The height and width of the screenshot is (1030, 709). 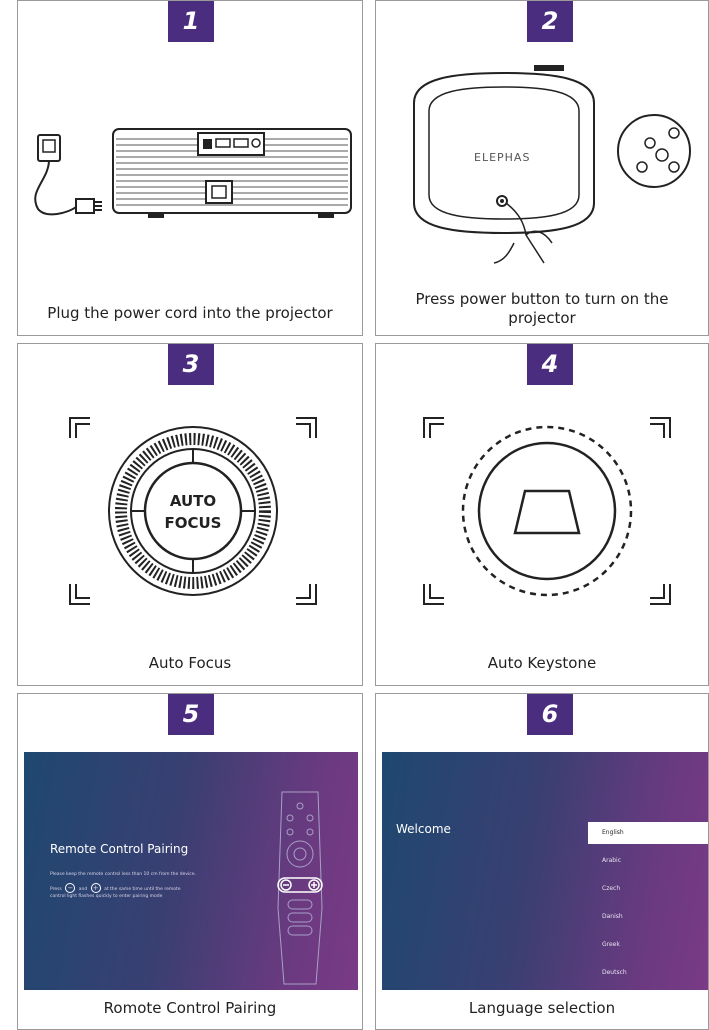 What do you see at coordinates (648, 889) in the screenshot?
I see `language-option-czech: Czech` at bounding box center [648, 889].